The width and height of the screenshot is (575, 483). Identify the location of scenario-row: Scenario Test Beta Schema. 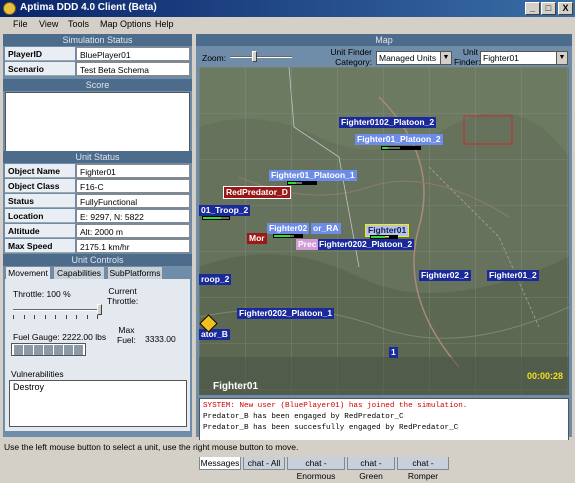
(97, 69).